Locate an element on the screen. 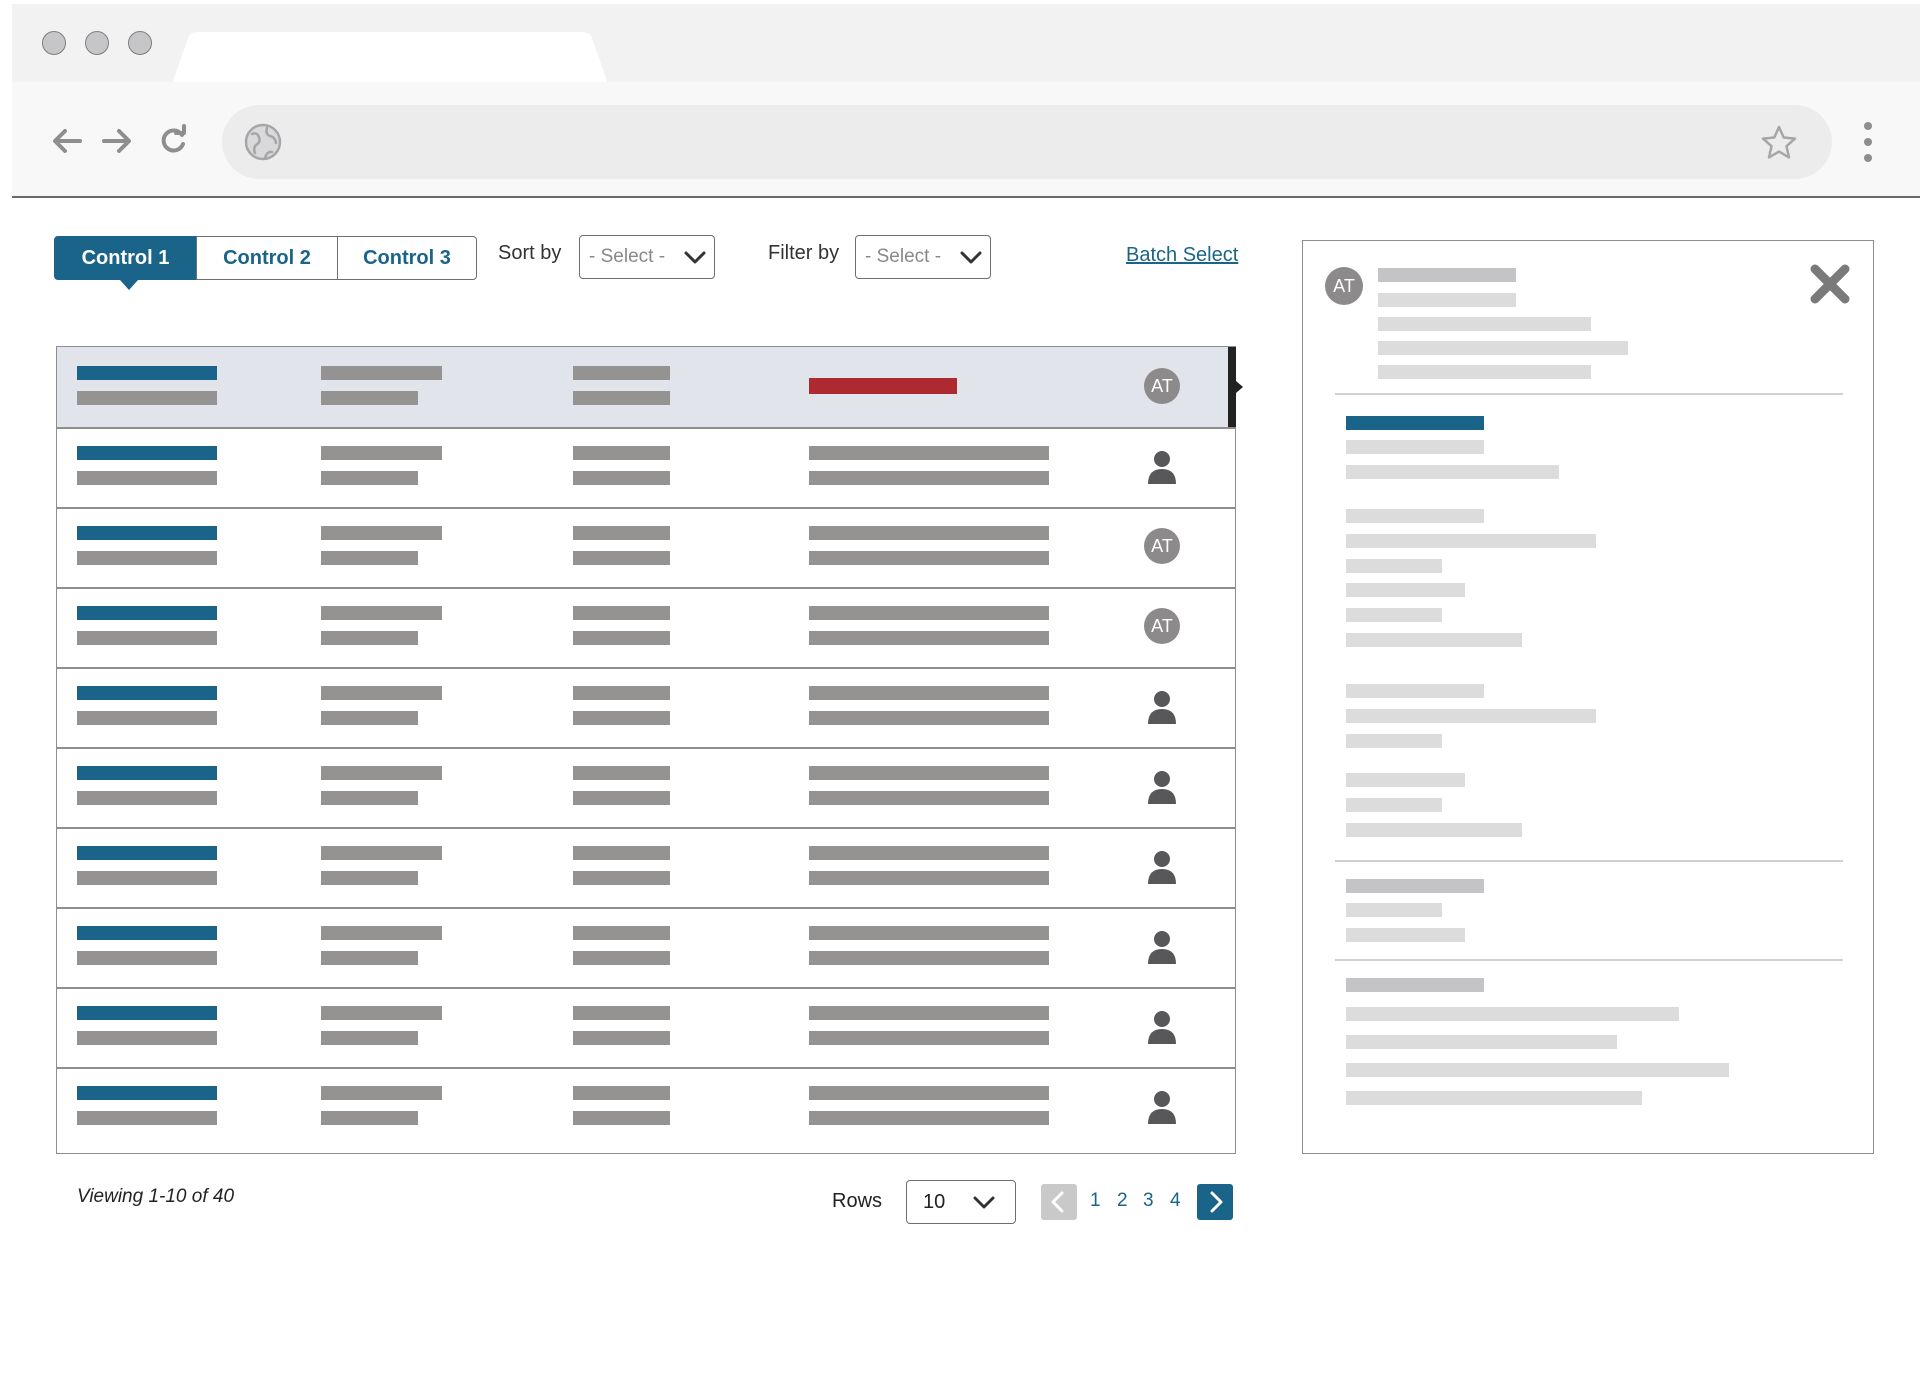 Image resolution: width=1920 pixels, height=1380 pixels. page-link-2: 2 is located at coordinates (1122, 1201).